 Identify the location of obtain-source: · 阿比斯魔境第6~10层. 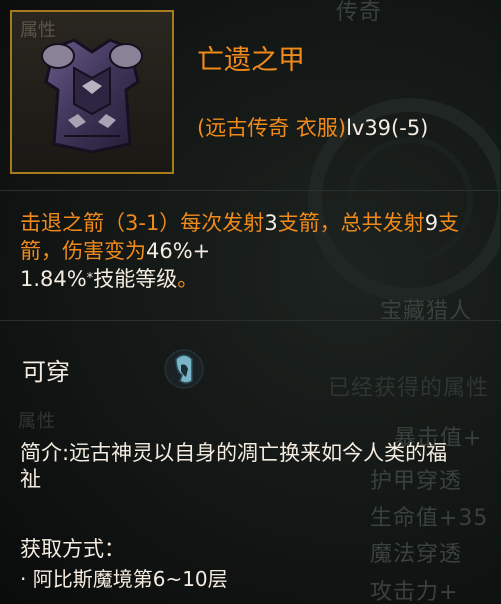
(124, 579).